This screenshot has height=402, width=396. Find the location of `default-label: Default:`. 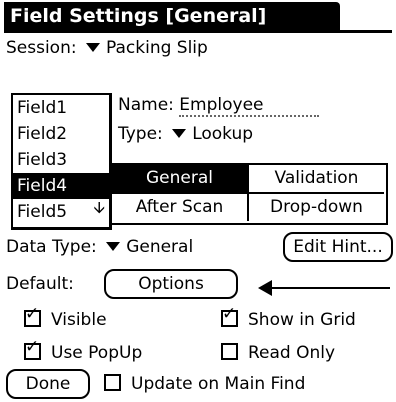

default-label: Default: is located at coordinates (40, 284).